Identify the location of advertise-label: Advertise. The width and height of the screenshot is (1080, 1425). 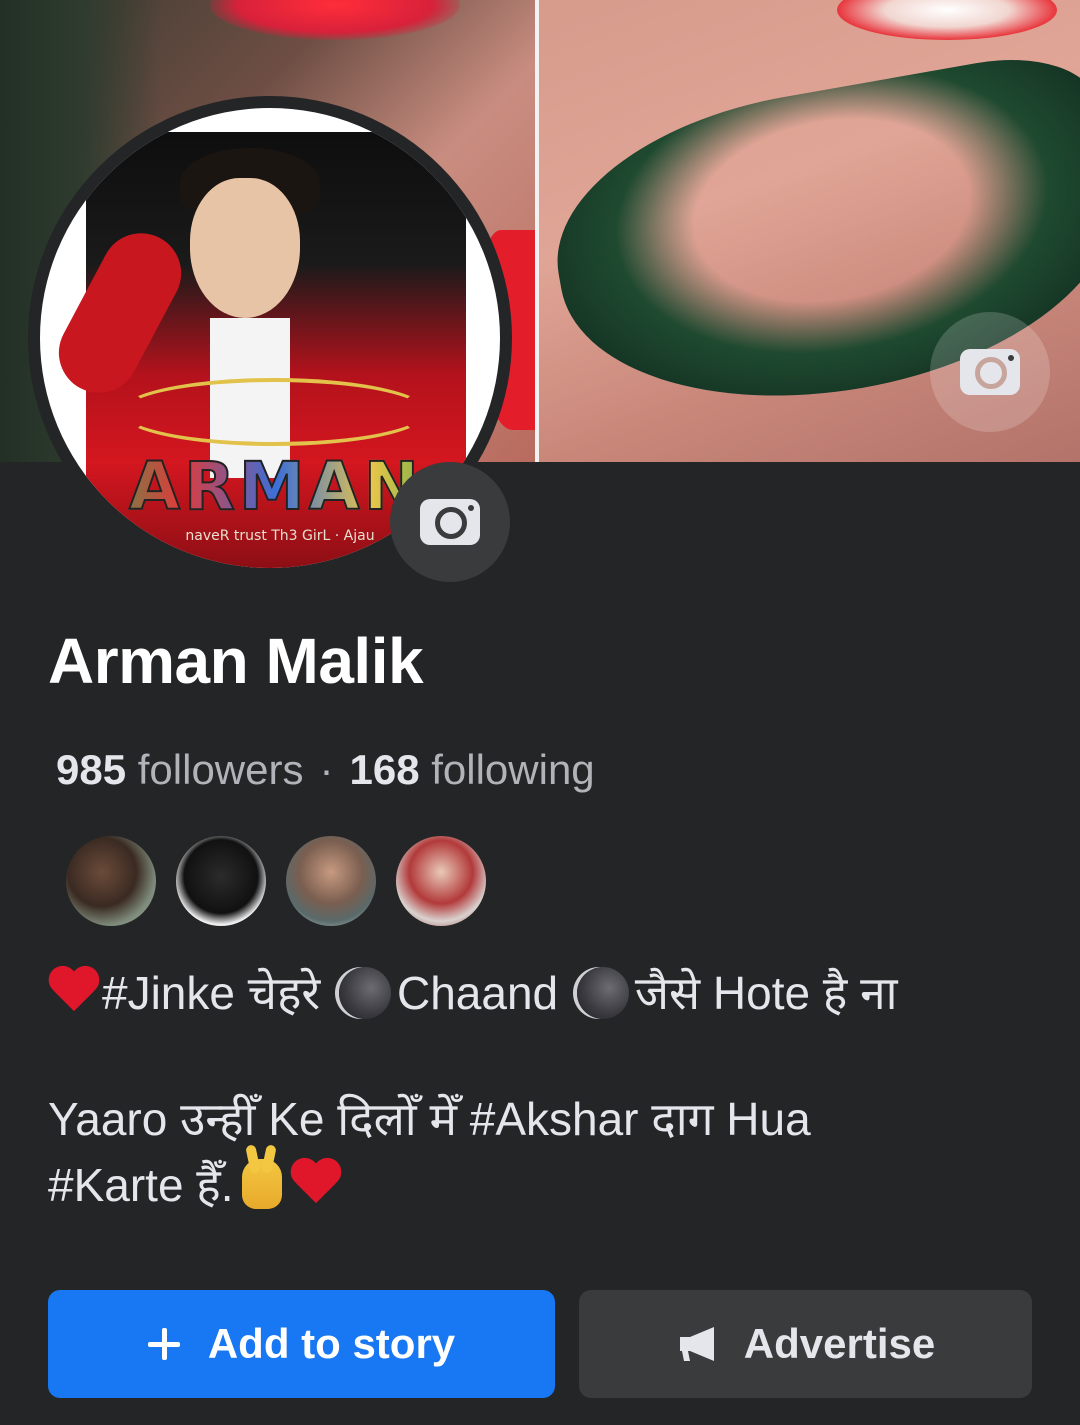
(839, 1343).